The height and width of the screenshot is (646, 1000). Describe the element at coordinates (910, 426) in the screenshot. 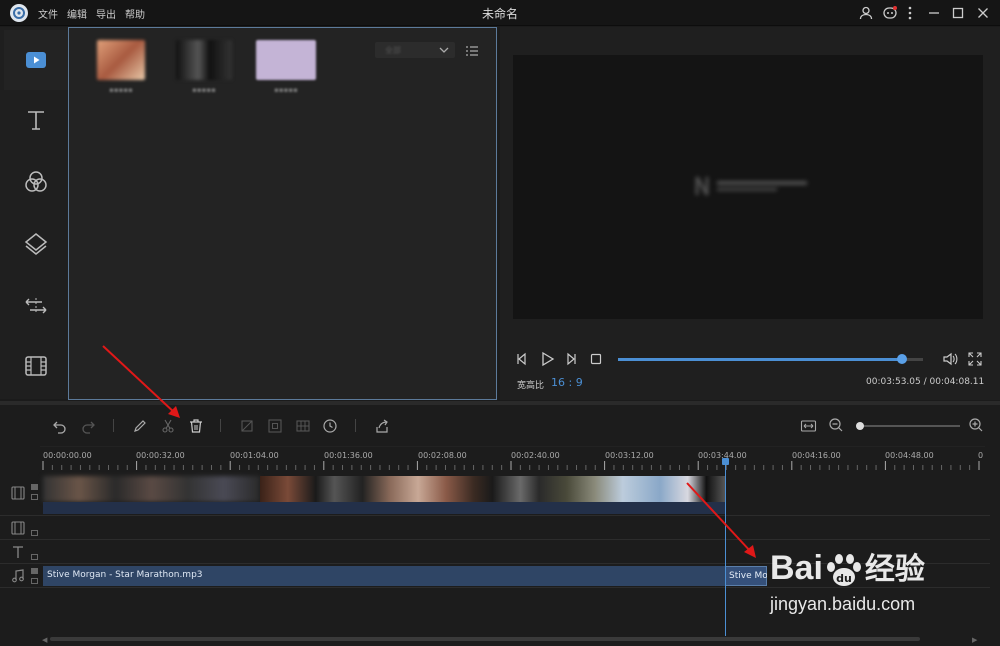

I see `zoom-slider-track` at that location.